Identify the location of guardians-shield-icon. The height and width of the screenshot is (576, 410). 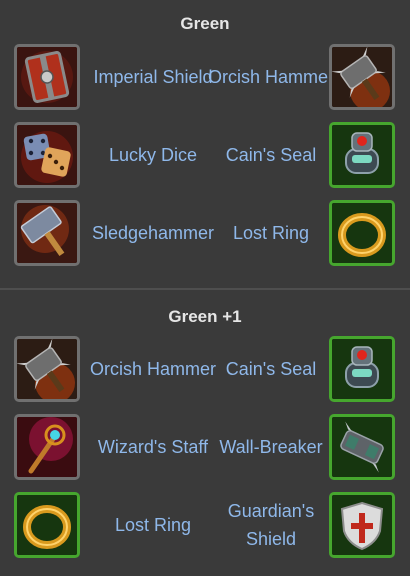
(362, 525).